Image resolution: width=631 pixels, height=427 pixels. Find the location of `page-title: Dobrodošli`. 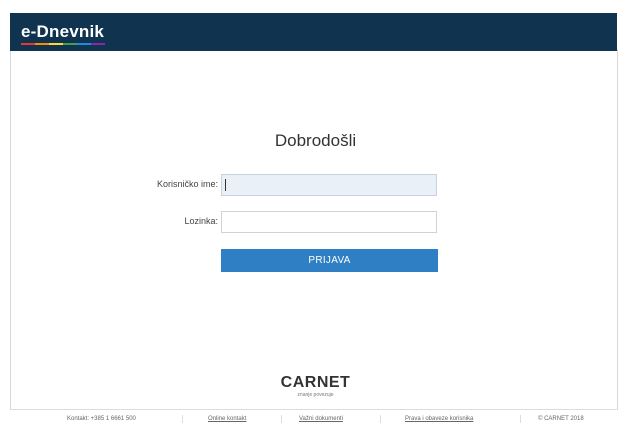

page-title: Dobrodošli is located at coordinates (315, 140).